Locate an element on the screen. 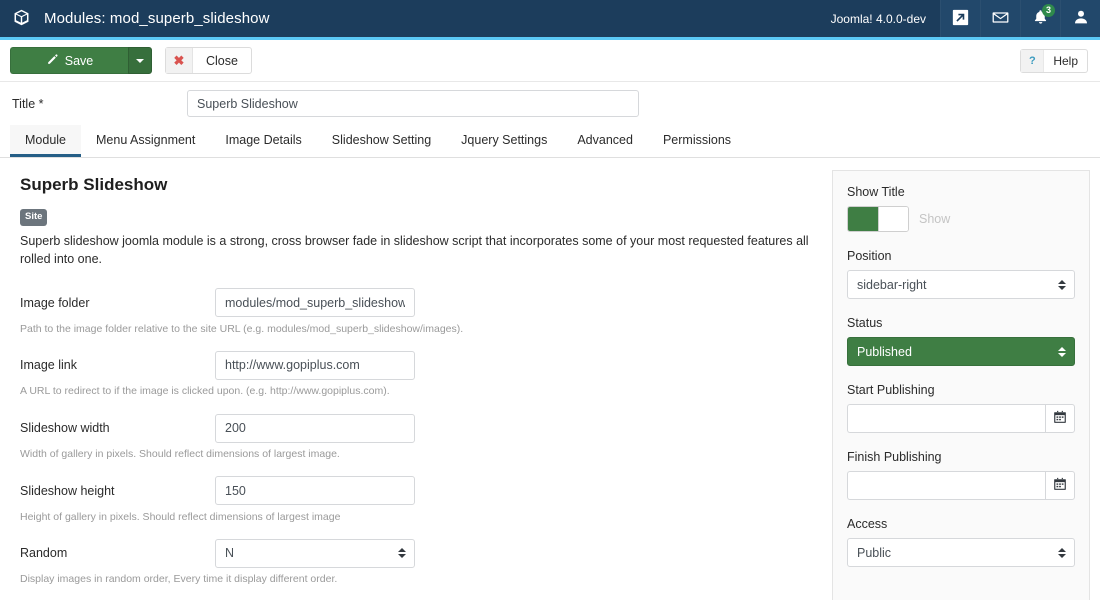  tab-jquery-settings: Jquery Settings is located at coordinates (504, 141).